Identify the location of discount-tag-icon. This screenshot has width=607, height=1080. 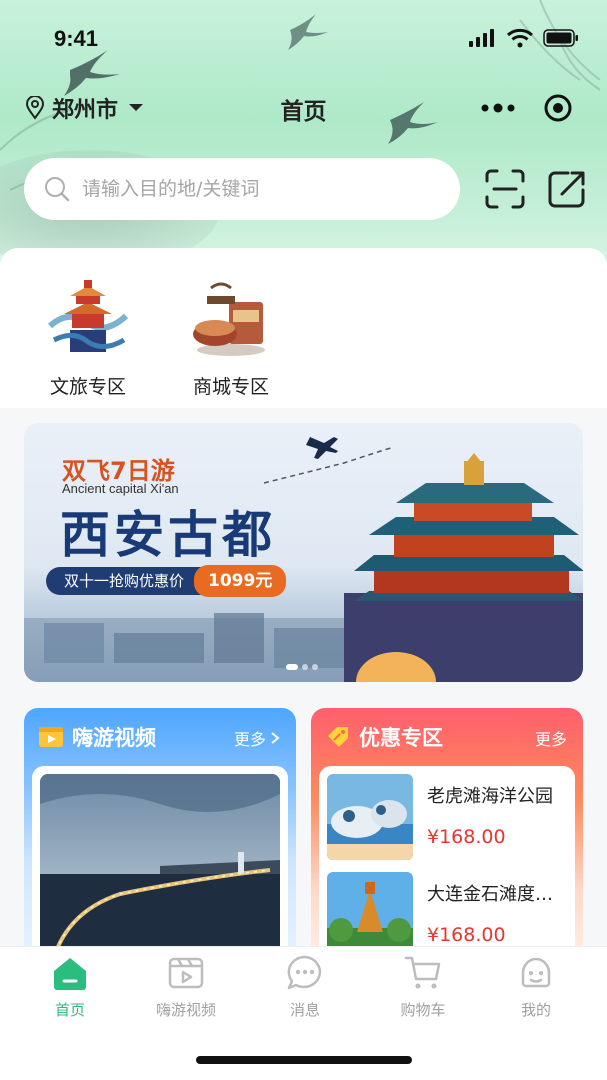
(338, 737).